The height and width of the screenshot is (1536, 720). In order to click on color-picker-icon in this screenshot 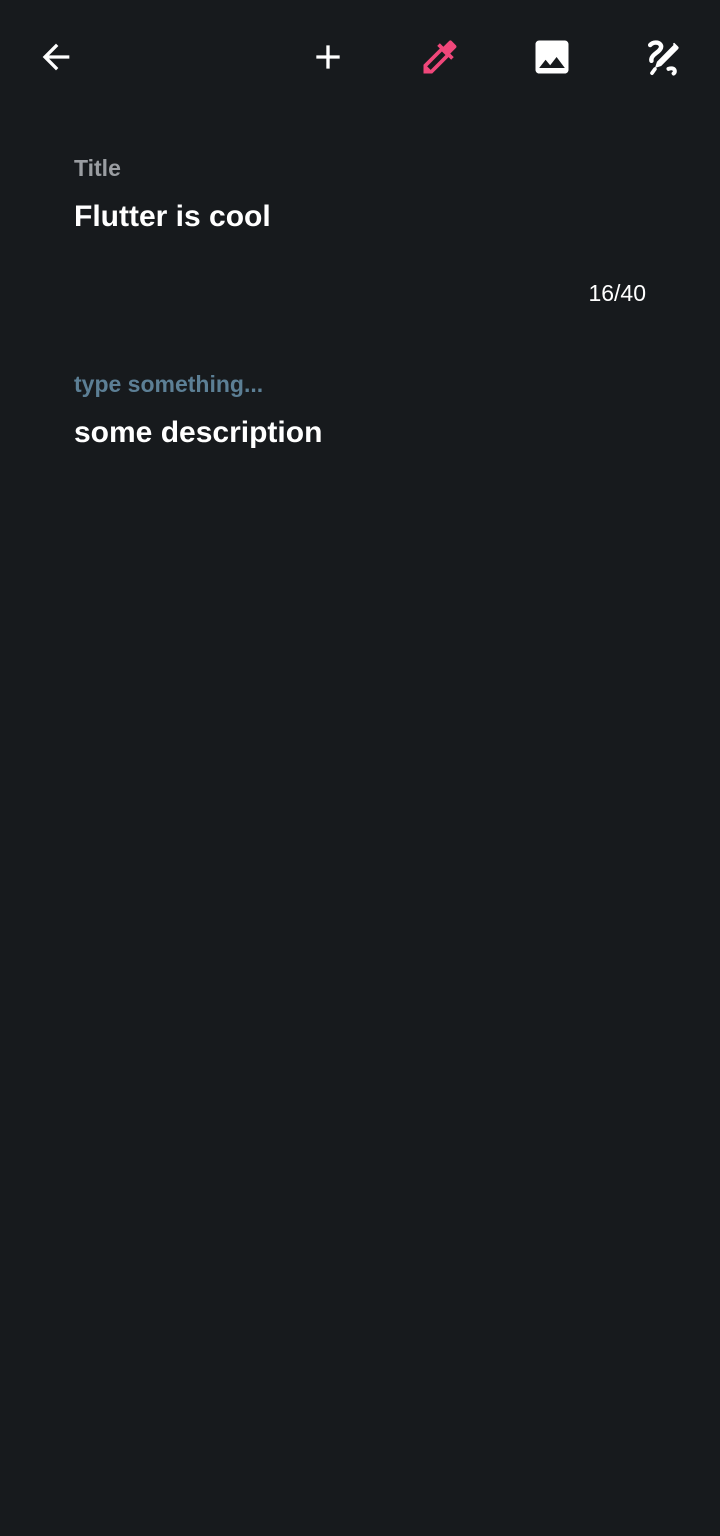, I will do `click(440, 57)`.